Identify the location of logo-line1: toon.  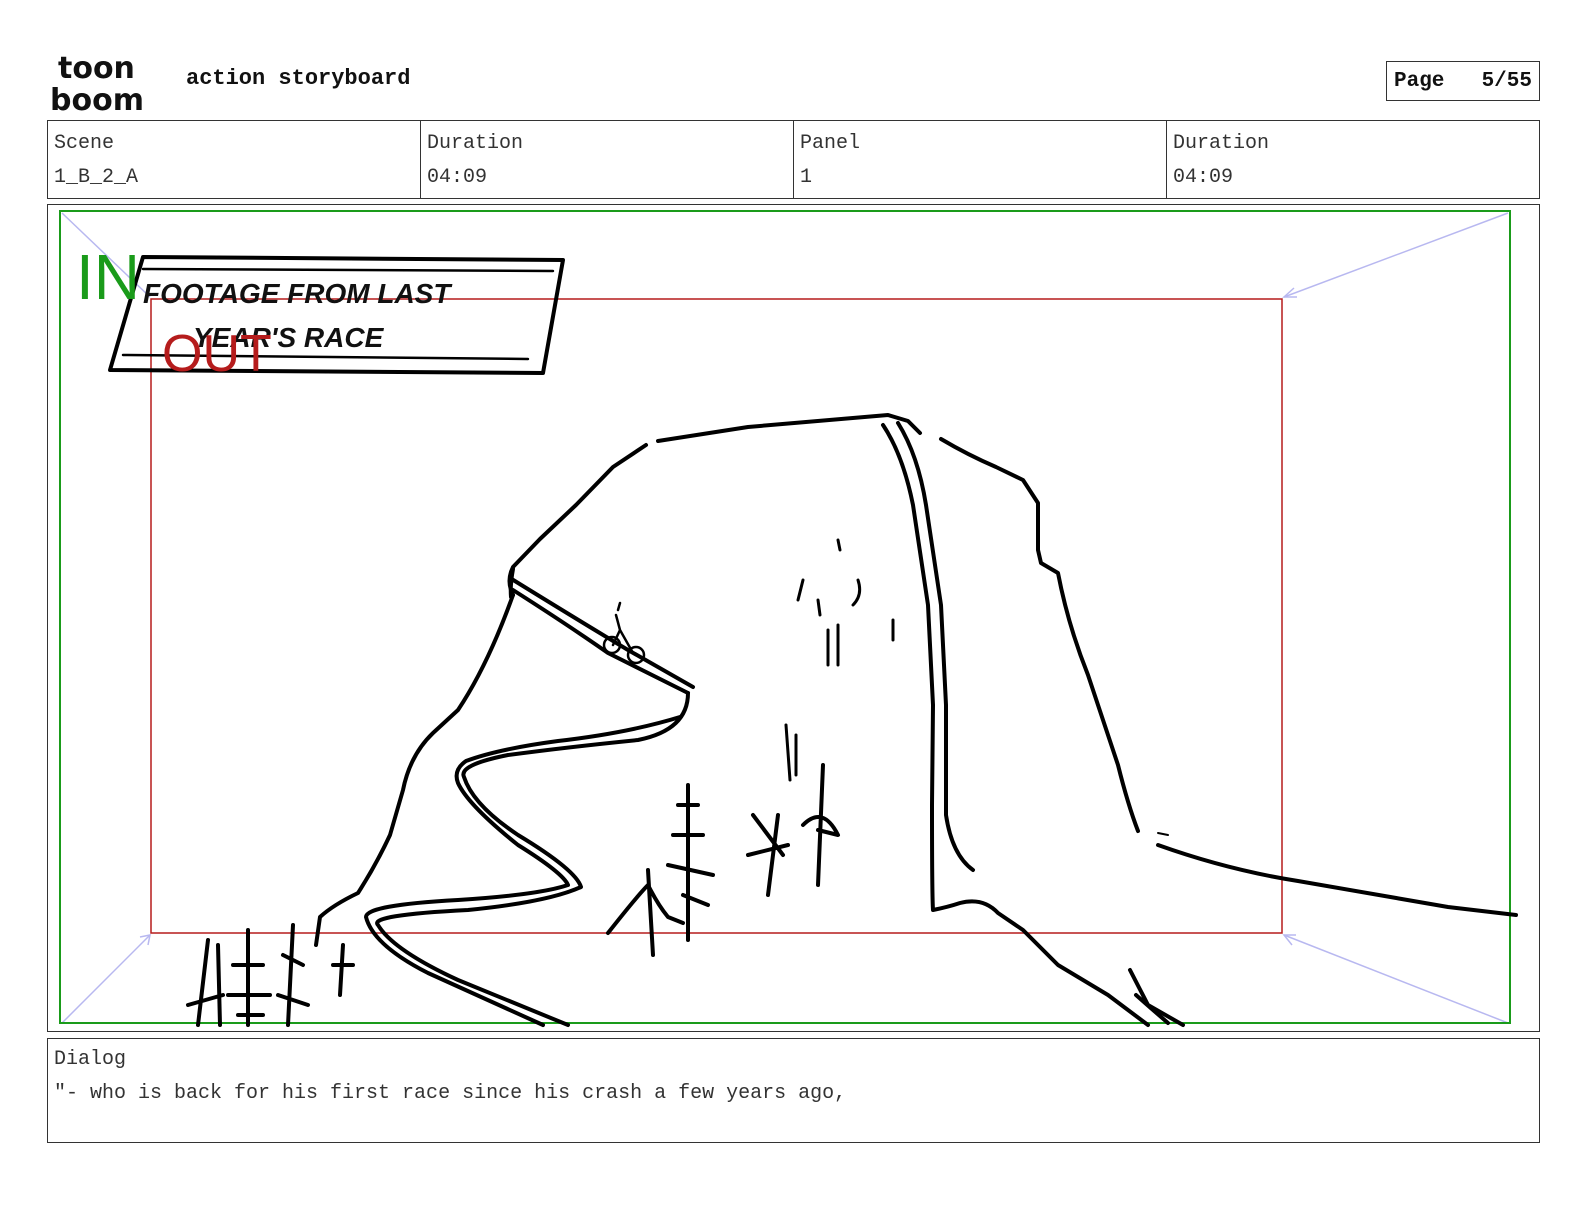
(96, 68).